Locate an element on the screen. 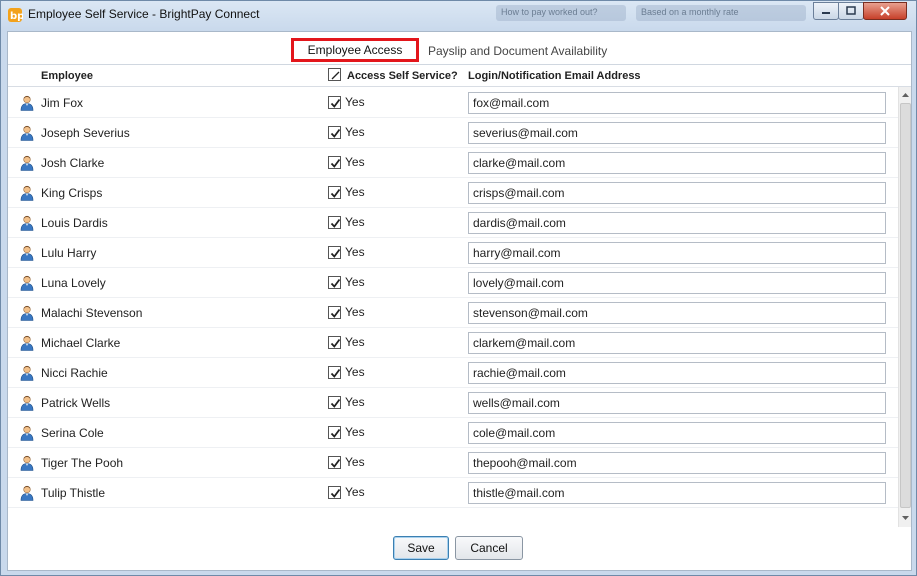 This screenshot has width=917, height=576. table-row: Joseph Severius Yes is located at coordinates (453, 133).